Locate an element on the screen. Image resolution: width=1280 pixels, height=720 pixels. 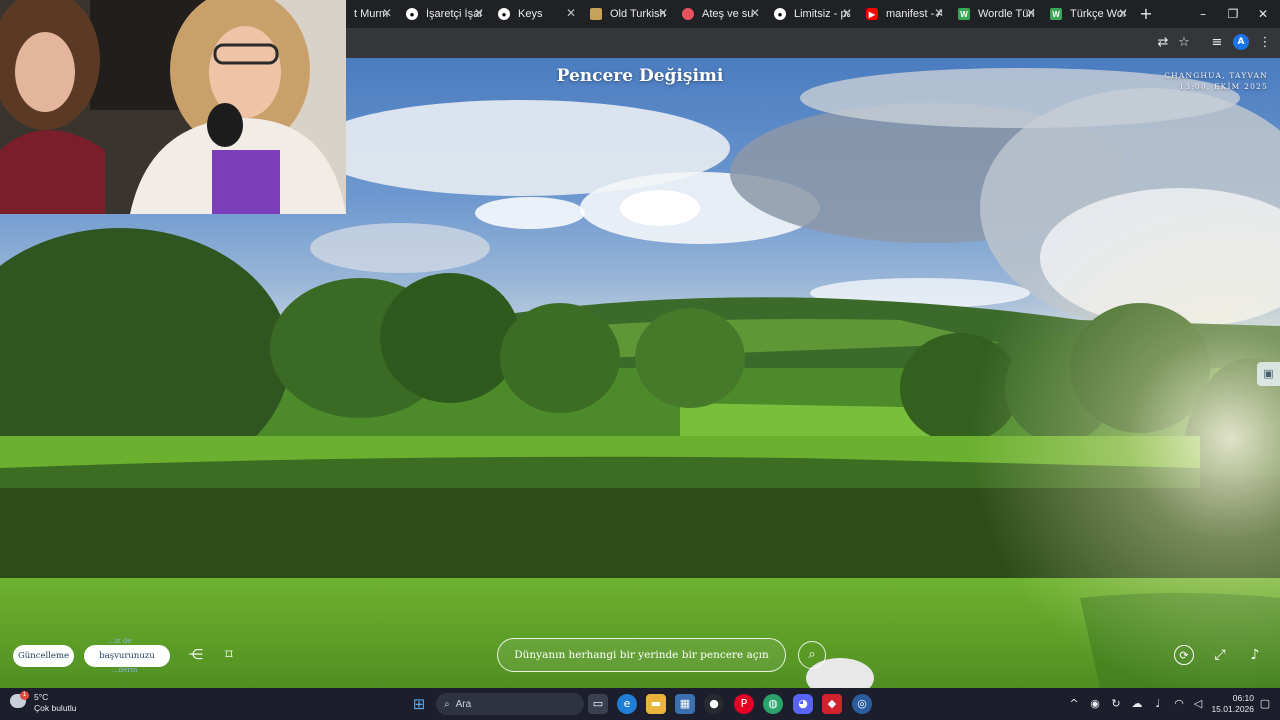
chrome-icon: ◎ is located at coordinates (862, 704).